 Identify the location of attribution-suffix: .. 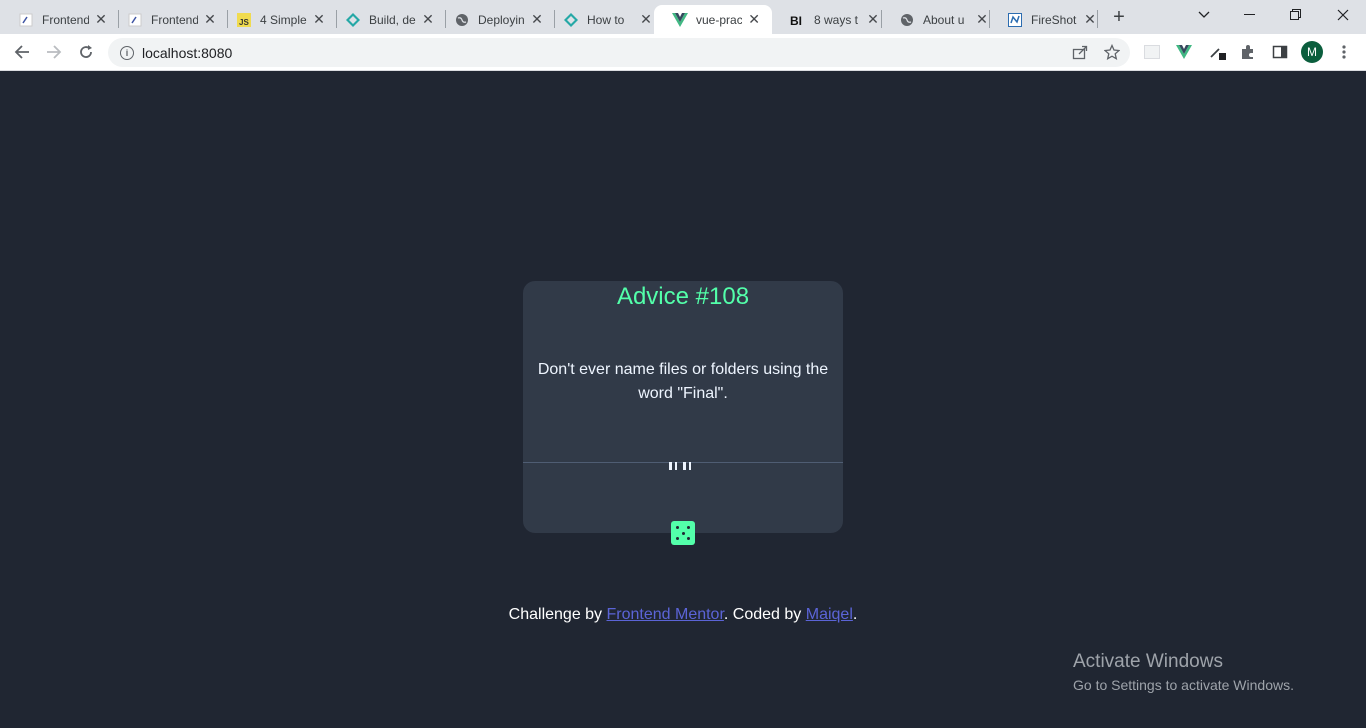
(855, 614).